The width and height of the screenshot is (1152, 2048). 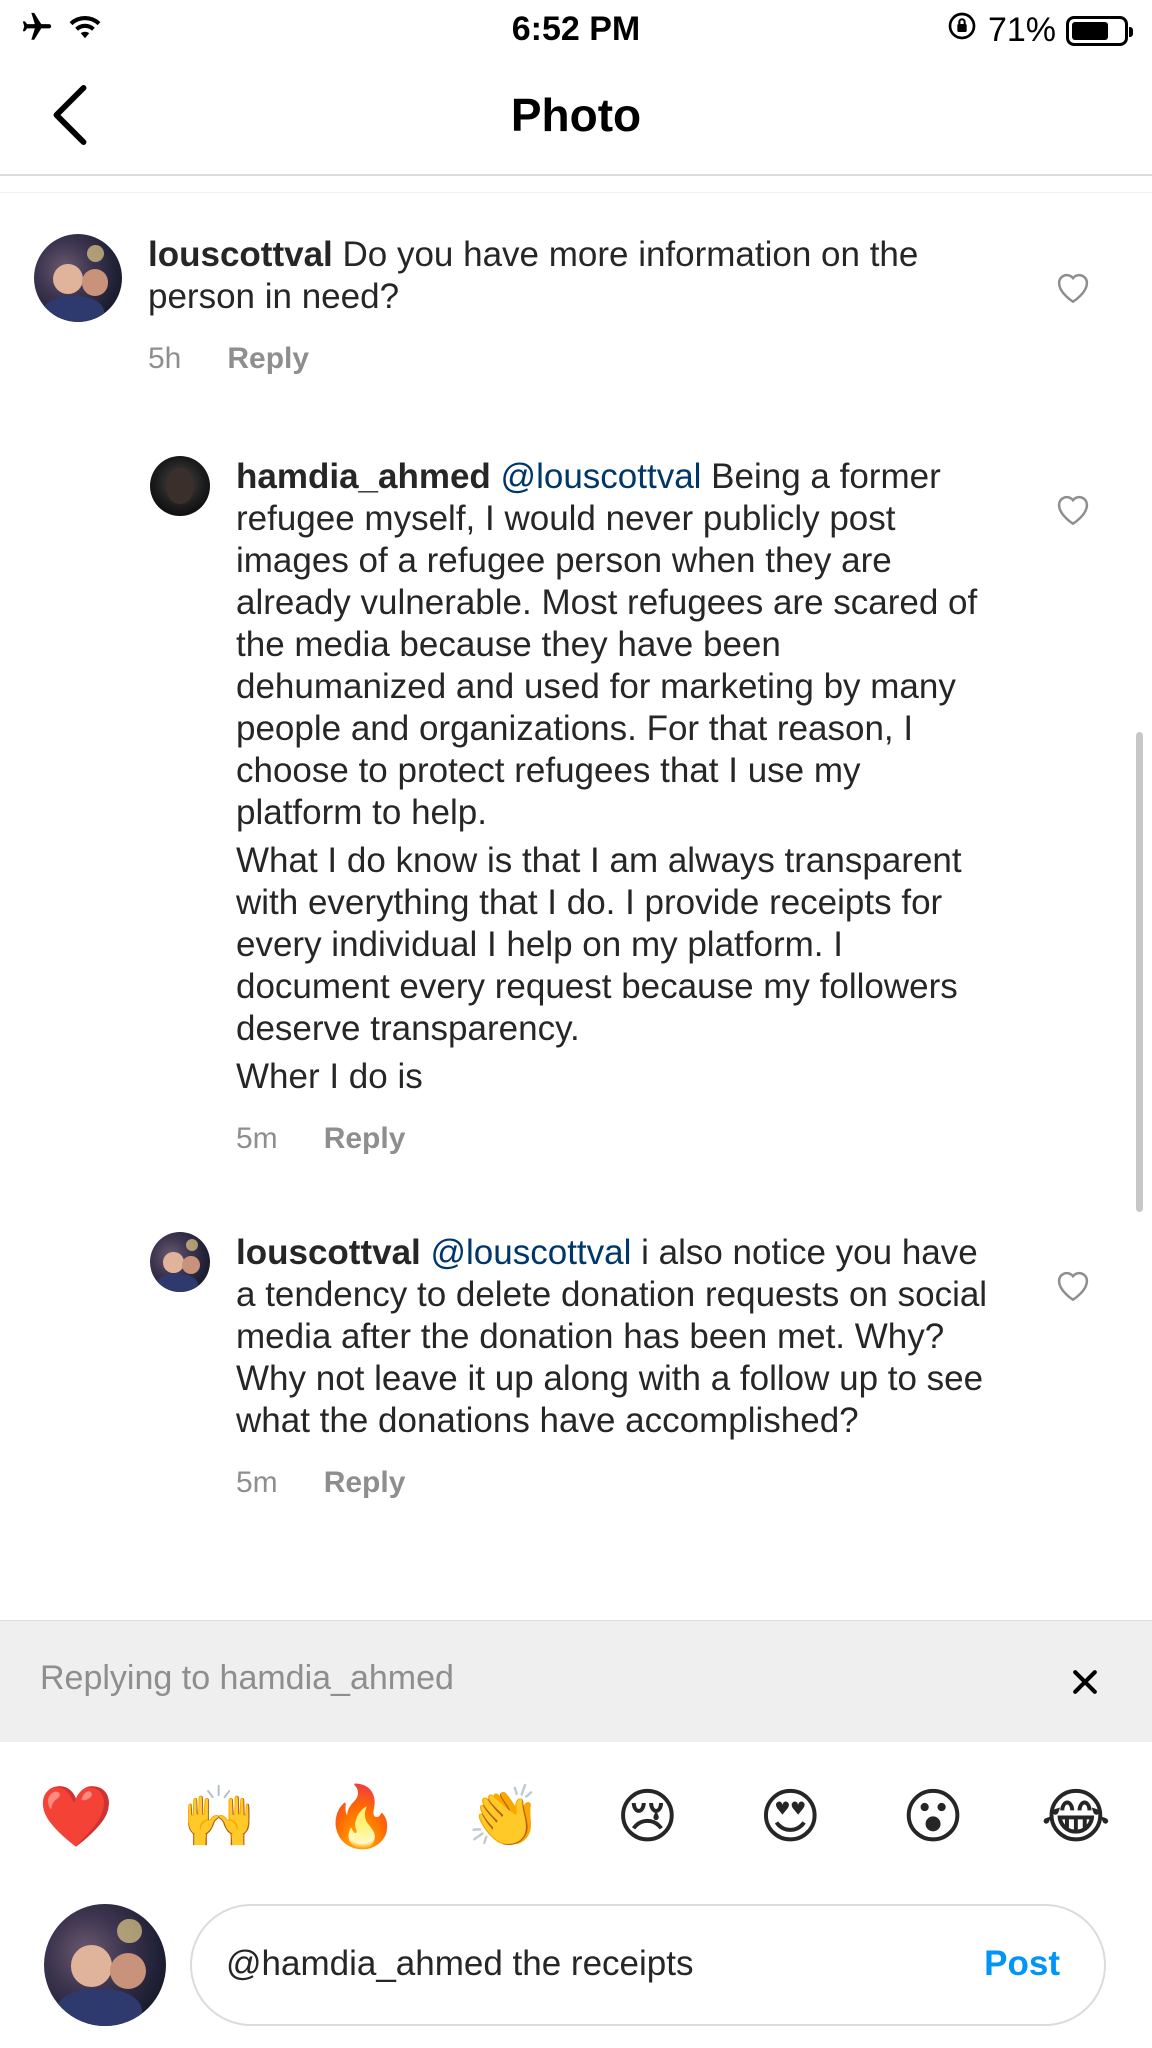 I want to click on nav-bar: Photo, so click(x=576, y=117).